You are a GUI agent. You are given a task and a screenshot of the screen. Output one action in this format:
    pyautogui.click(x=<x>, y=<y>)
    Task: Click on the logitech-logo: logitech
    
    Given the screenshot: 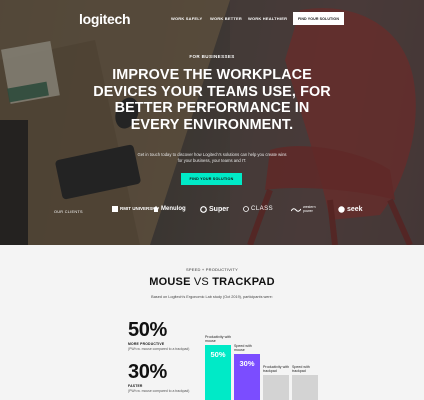 What is the action you would take?
    pyautogui.click(x=105, y=19)
    